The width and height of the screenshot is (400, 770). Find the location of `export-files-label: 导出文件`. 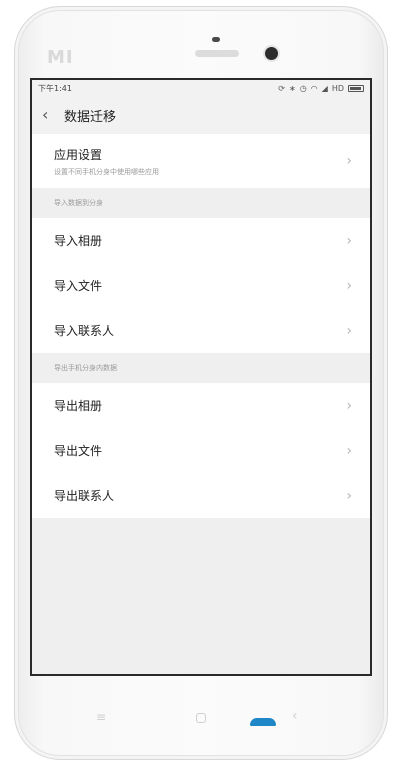

export-files-label: 导出文件 is located at coordinates (78, 451).